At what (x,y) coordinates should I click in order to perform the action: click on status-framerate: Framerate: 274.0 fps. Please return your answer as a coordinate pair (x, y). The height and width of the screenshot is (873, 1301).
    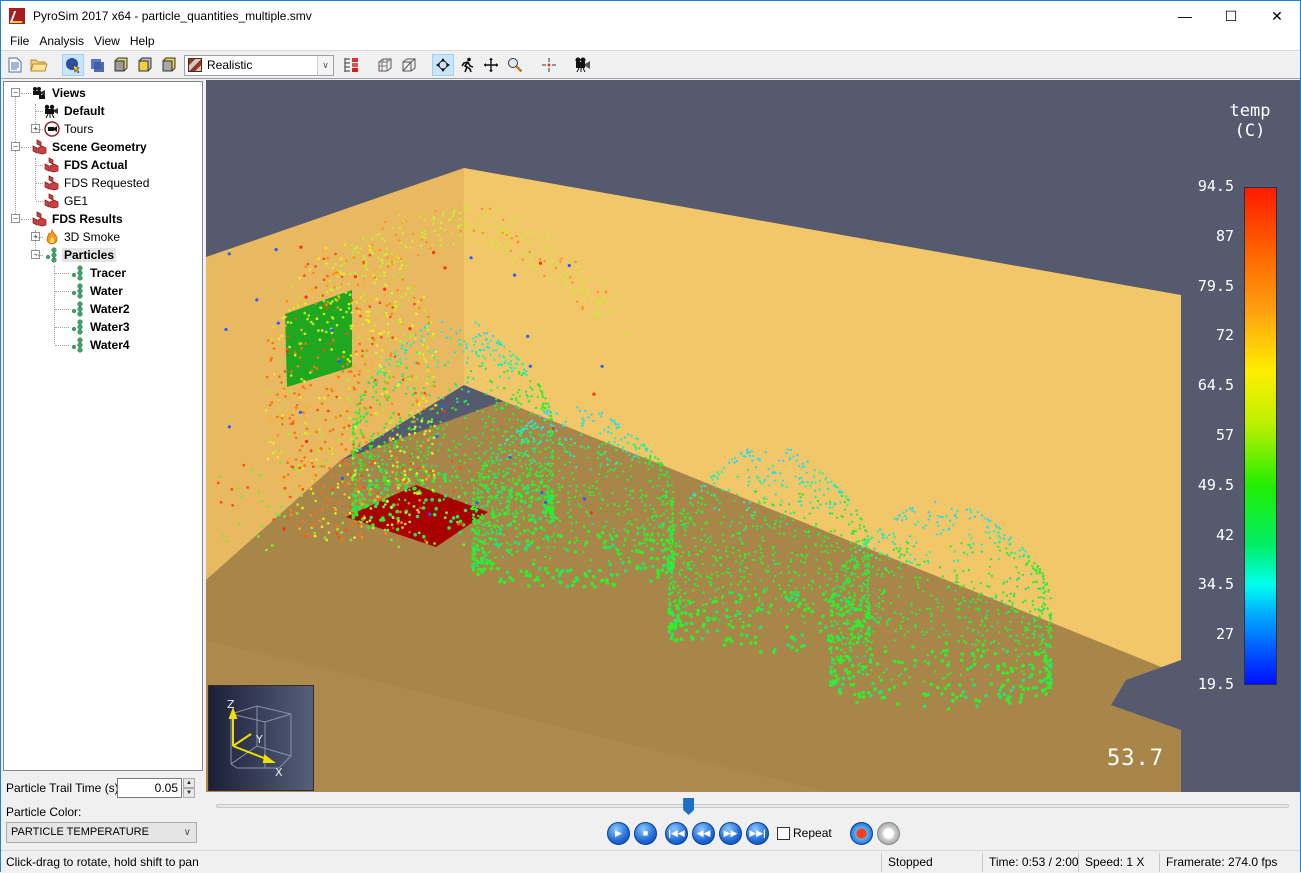
    Looking at the image, I should click on (1222, 862).